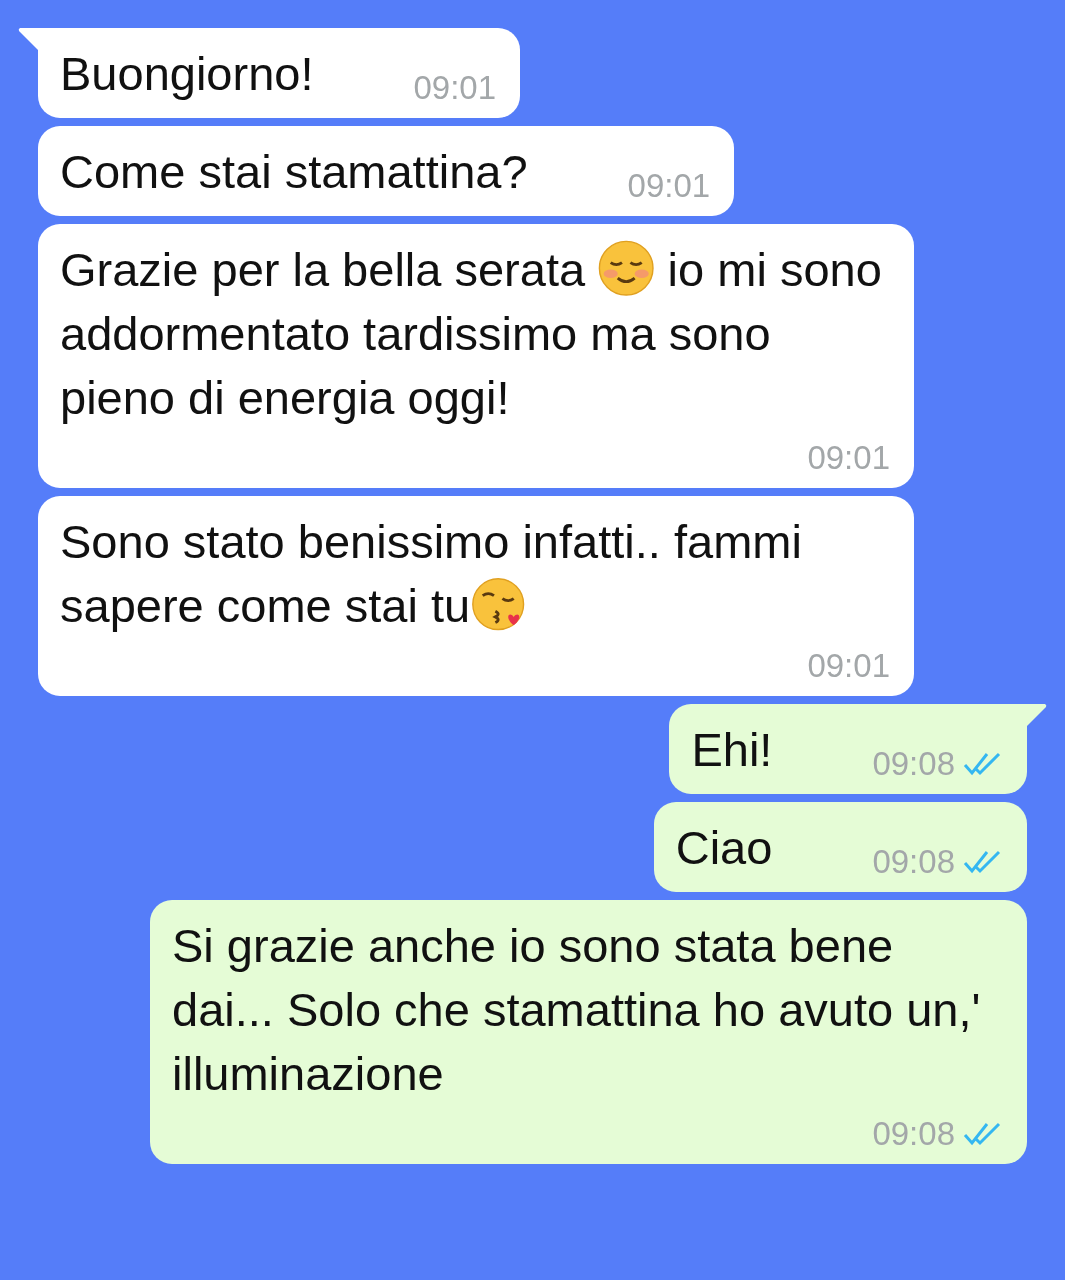 The height and width of the screenshot is (1280, 1065). I want to click on message-text: Ciao, so click(724, 848).